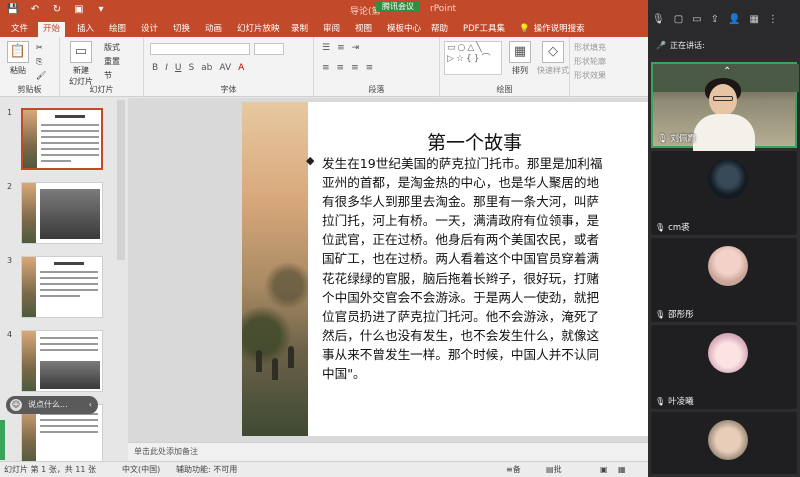 This screenshot has width=800, height=477. What do you see at coordinates (121, 180) in the screenshot?
I see `thumbnail-scrollbar` at bounding box center [121, 180].